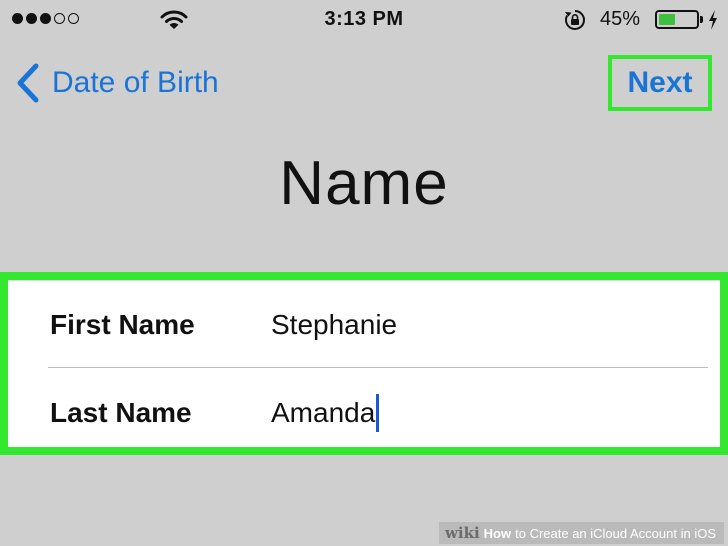 The height and width of the screenshot is (546, 728). What do you see at coordinates (135, 82) in the screenshot?
I see `back-button-label: Date of Birth` at bounding box center [135, 82].